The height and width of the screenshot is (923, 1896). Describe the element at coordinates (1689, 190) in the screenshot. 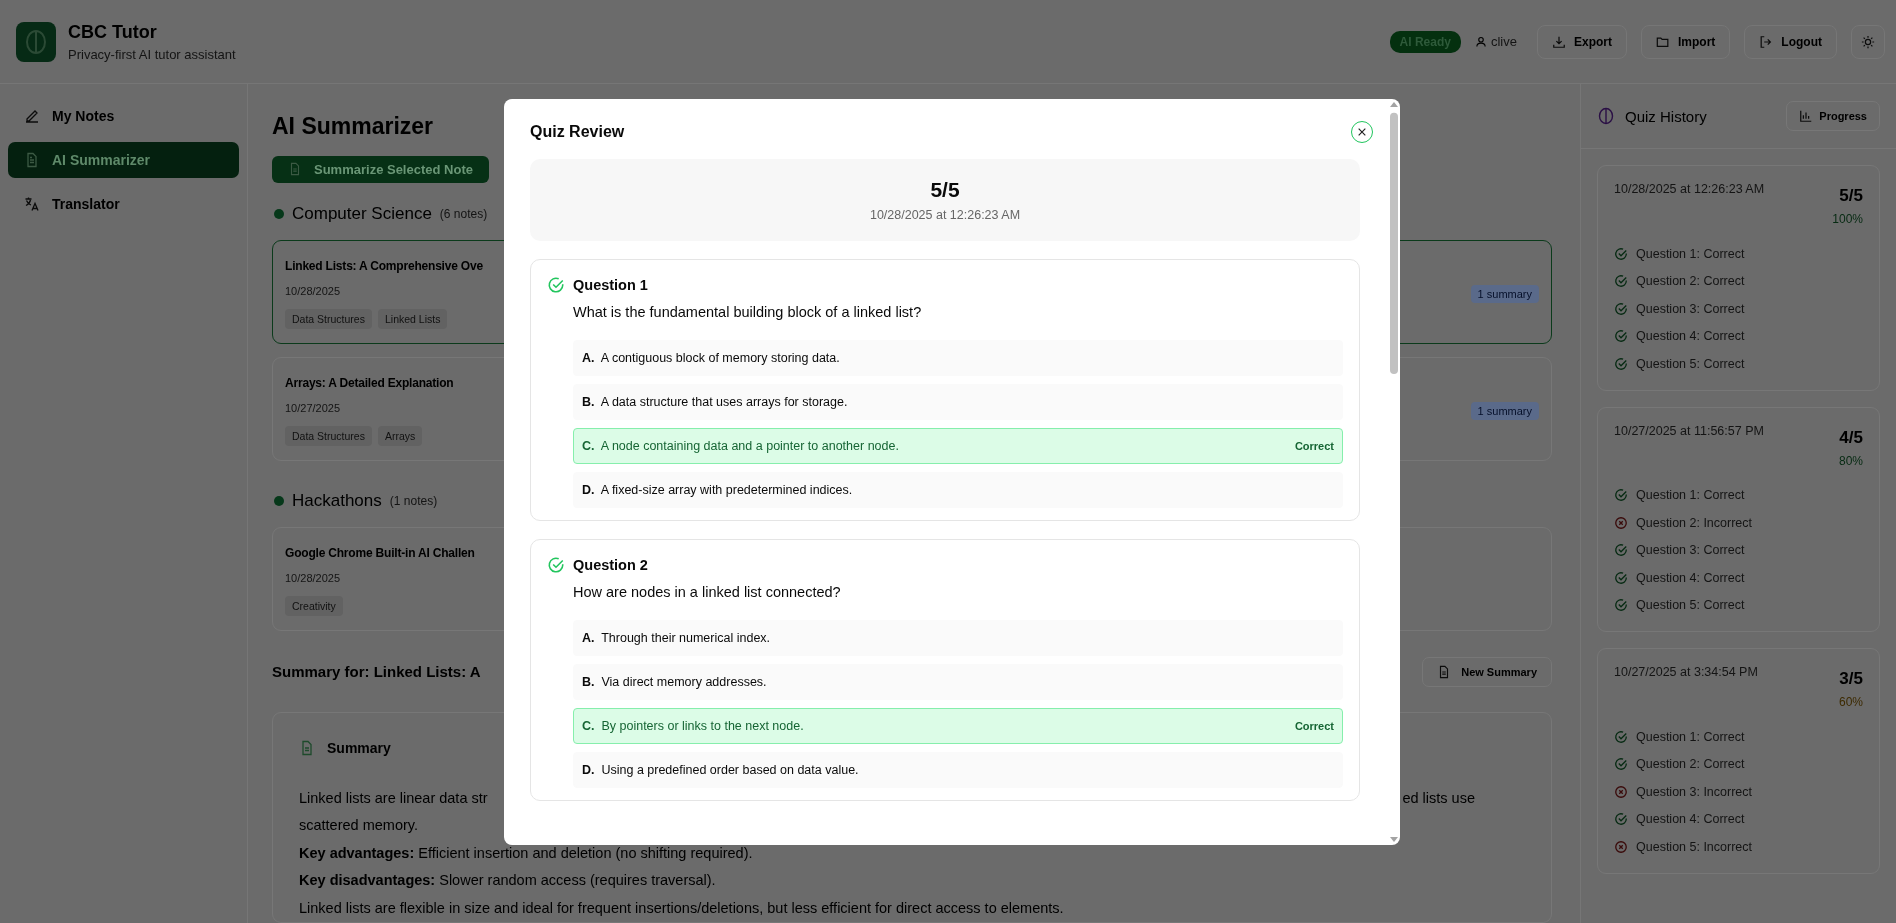

I see `attempt-date: 10/28/2025 at 12:26:23 AM` at that location.